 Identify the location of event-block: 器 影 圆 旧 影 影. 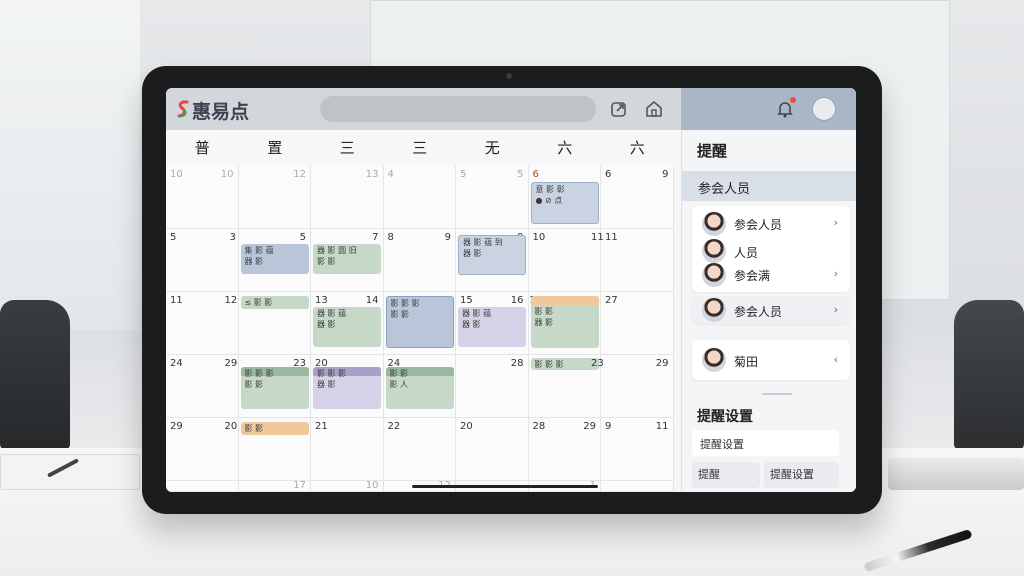
(347, 259).